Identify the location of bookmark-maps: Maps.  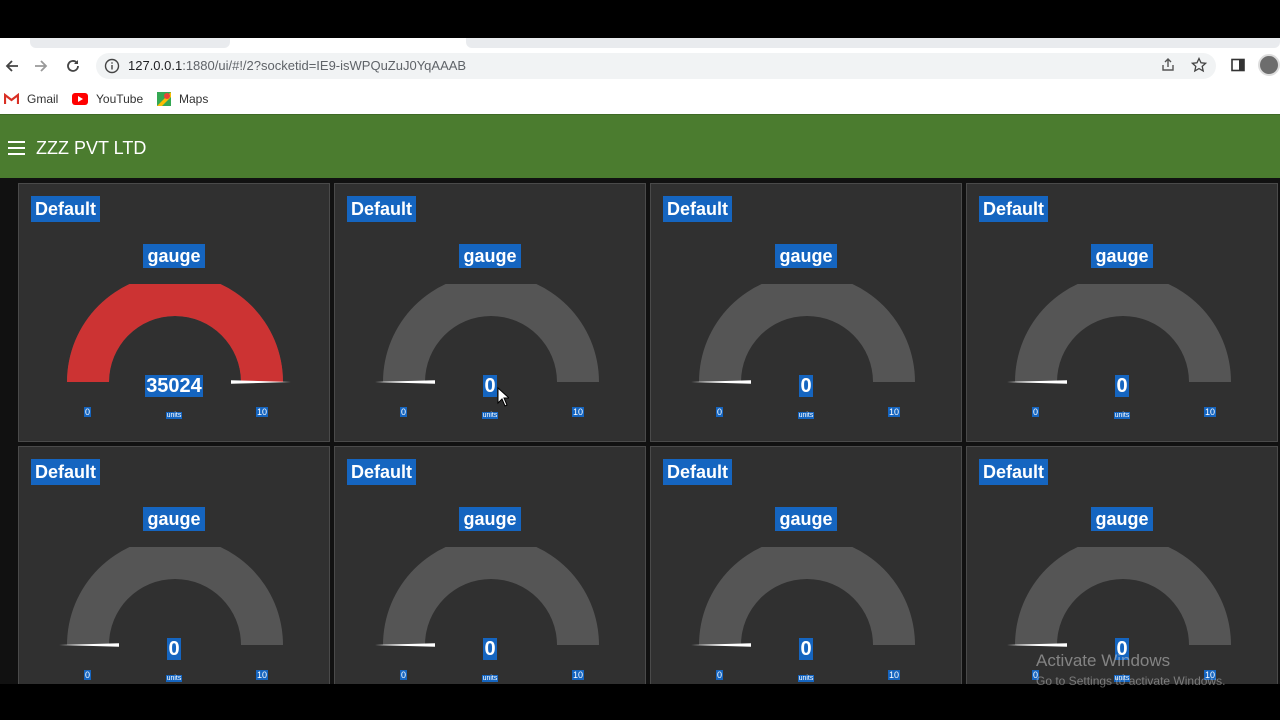
(182, 99).